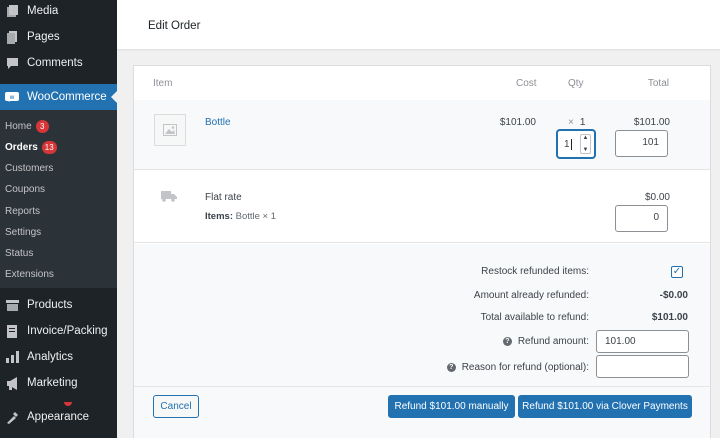 The image size is (720, 438). I want to click on submenu-item-status: Status, so click(19, 253).